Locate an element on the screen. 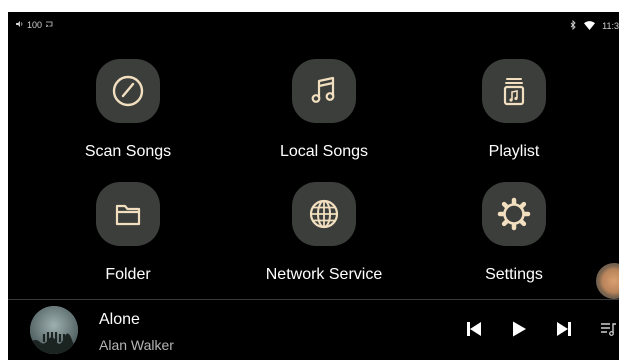 The image size is (627, 360). play-button is located at coordinates (519, 329).